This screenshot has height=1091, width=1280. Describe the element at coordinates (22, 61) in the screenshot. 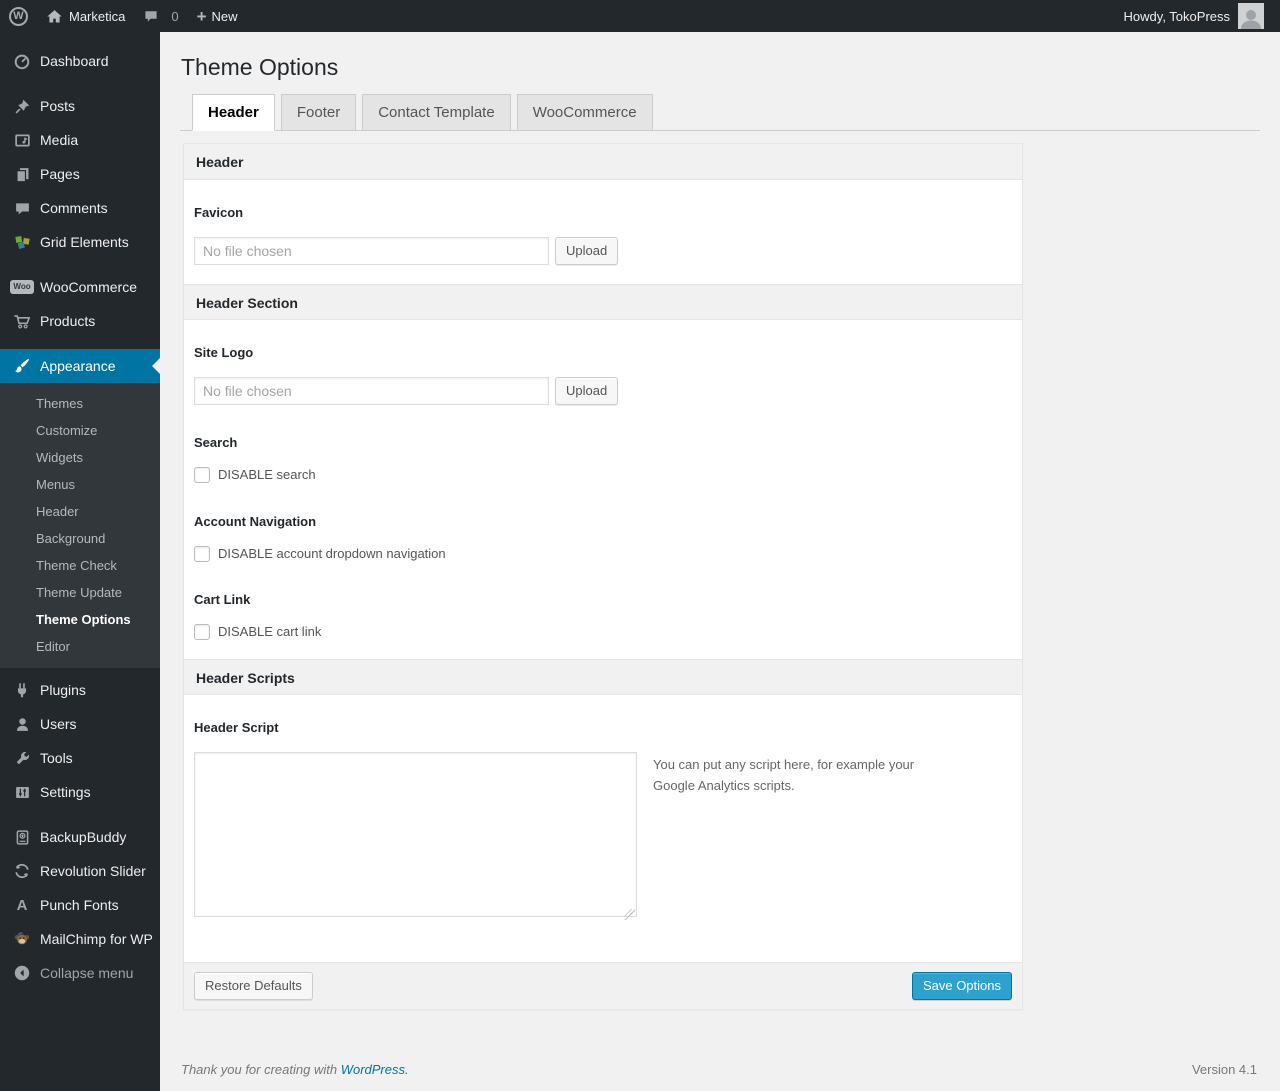

I see `dashboard-icon` at that location.